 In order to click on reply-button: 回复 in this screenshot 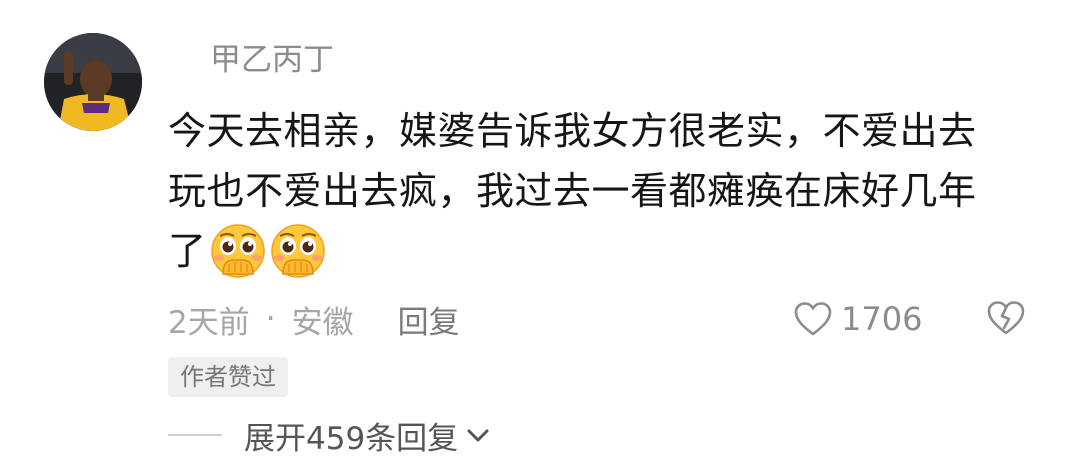, I will do `click(429, 319)`.